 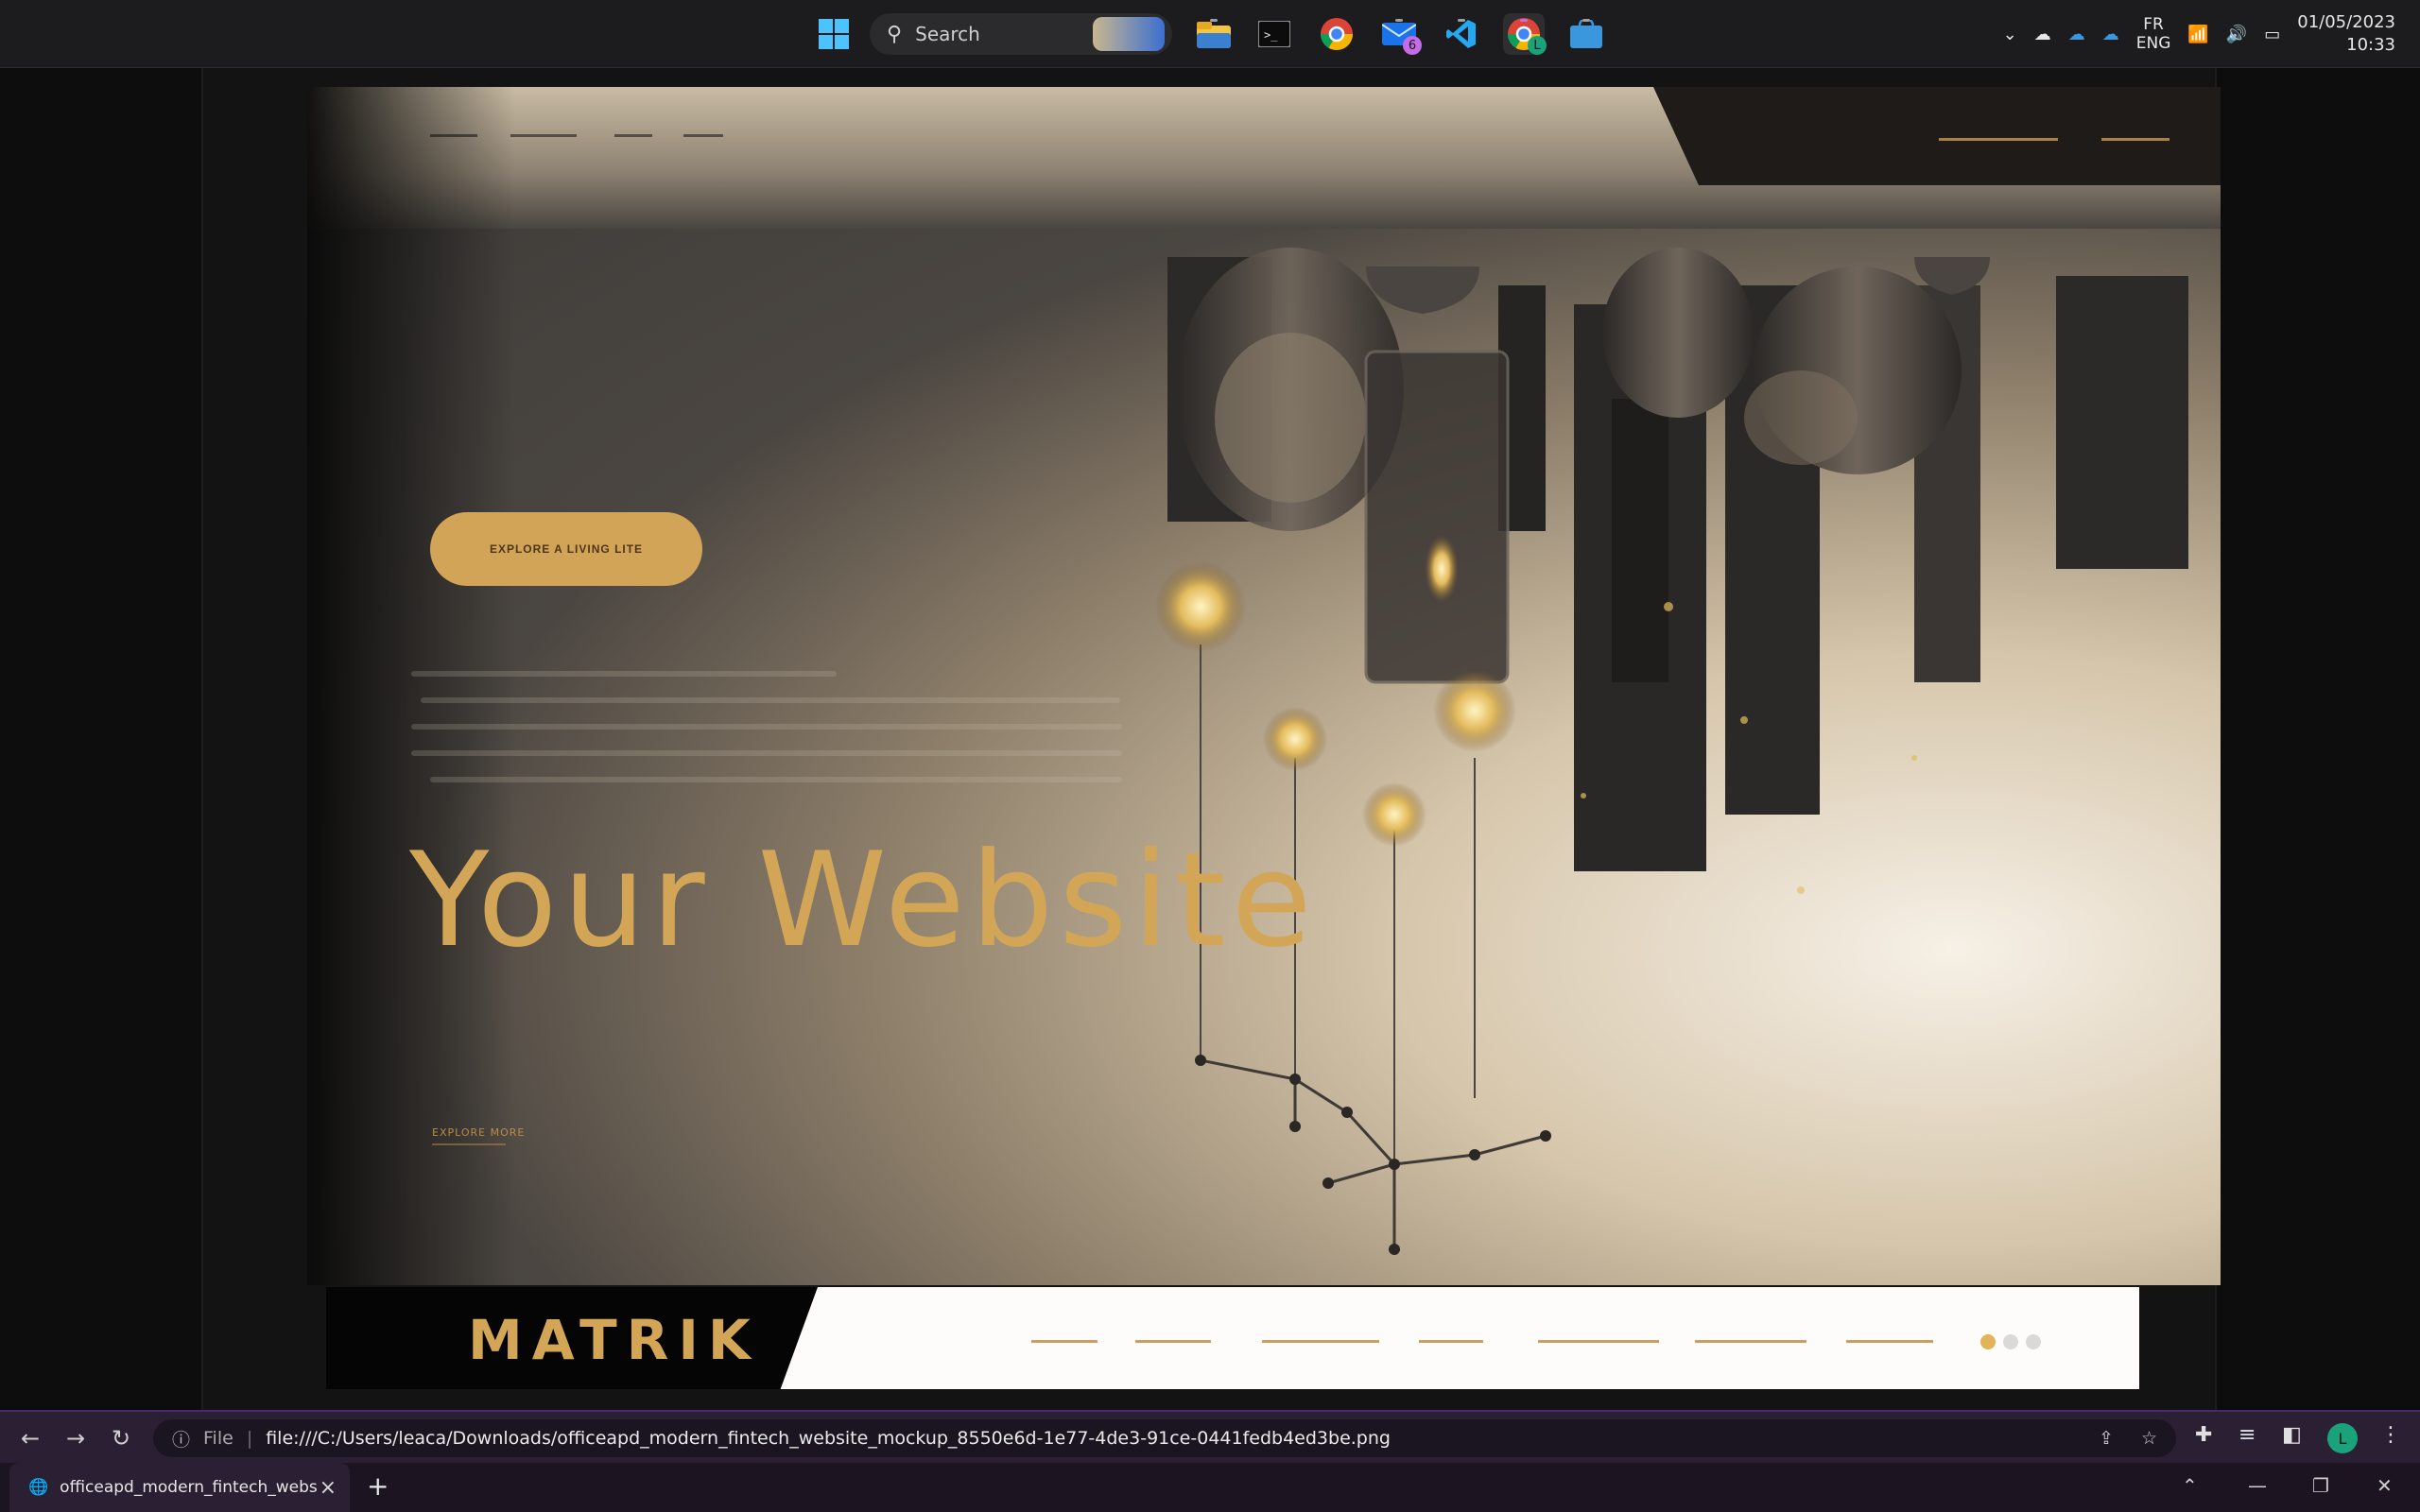 I want to click on onedrive-icon: ☁, so click(x=2076, y=34).